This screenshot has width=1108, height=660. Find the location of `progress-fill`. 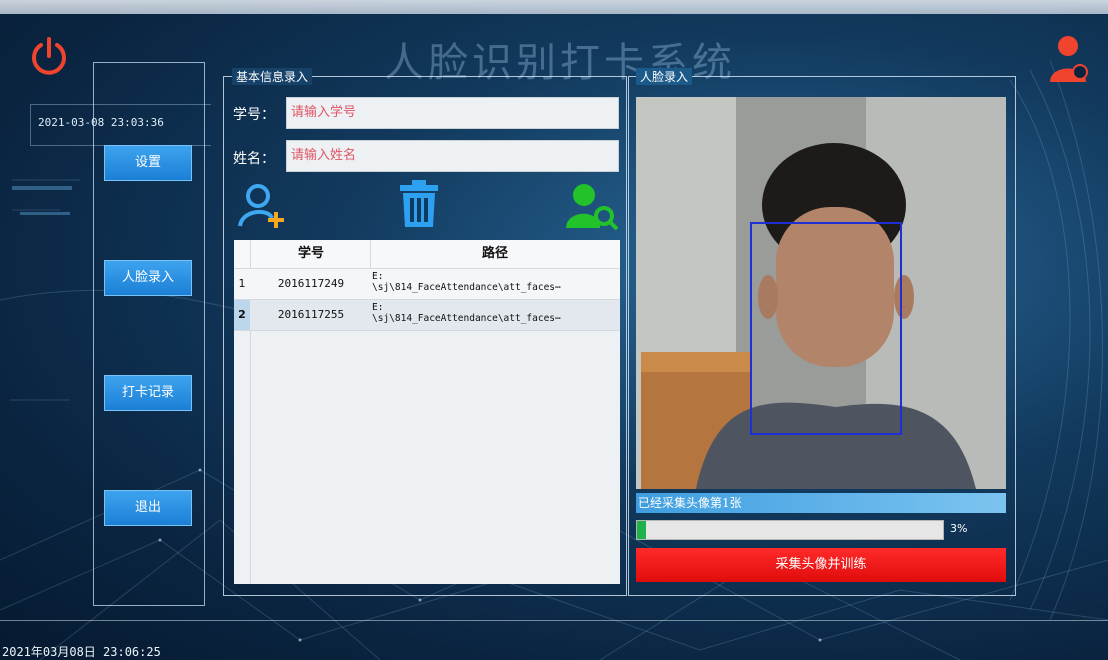

progress-fill is located at coordinates (642, 530).